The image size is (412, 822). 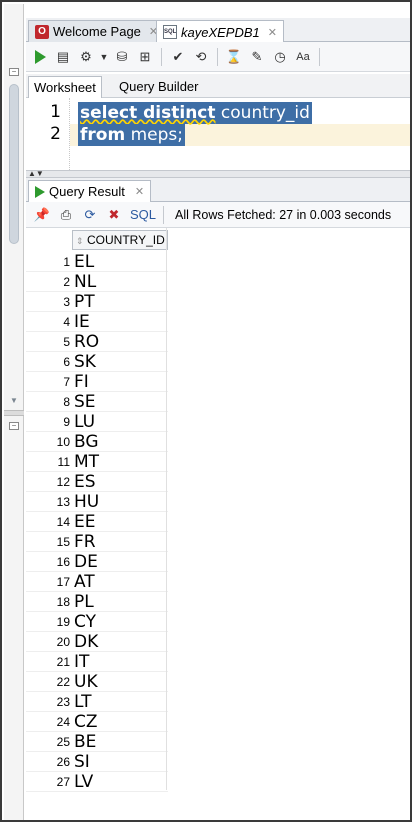 What do you see at coordinates (84, 422) in the screenshot?
I see `country-id-cell: LU` at bounding box center [84, 422].